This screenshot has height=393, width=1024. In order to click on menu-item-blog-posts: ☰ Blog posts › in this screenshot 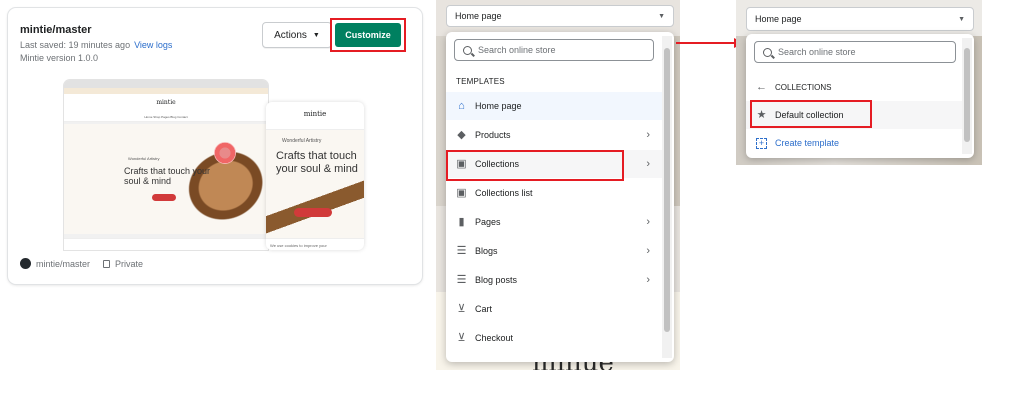, I will do `click(554, 280)`.